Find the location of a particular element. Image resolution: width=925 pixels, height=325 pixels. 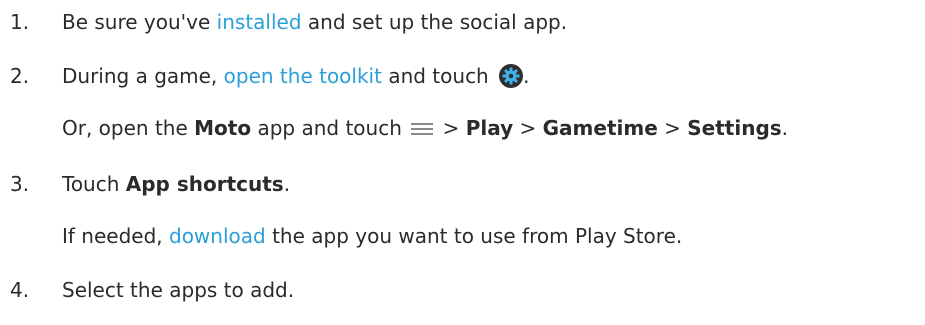

moto-app-label: Moto is located at coordinates (223, 128).